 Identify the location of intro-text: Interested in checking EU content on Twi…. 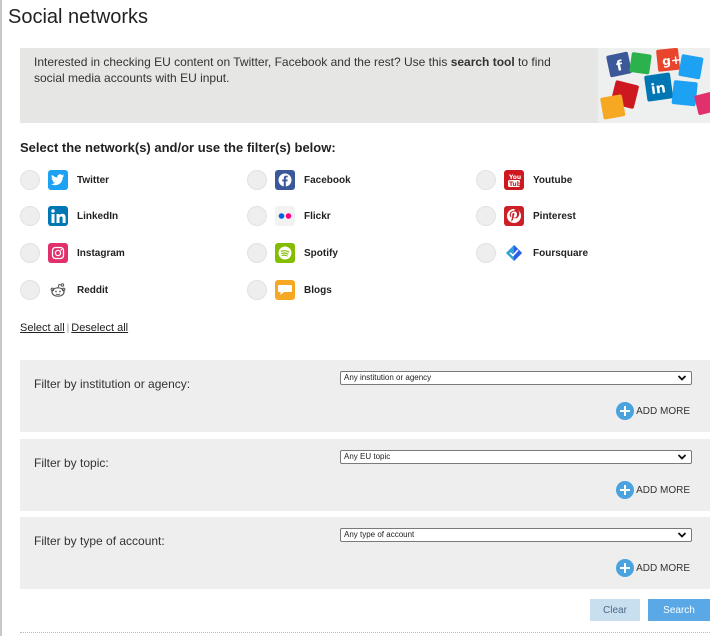
(292, 70).